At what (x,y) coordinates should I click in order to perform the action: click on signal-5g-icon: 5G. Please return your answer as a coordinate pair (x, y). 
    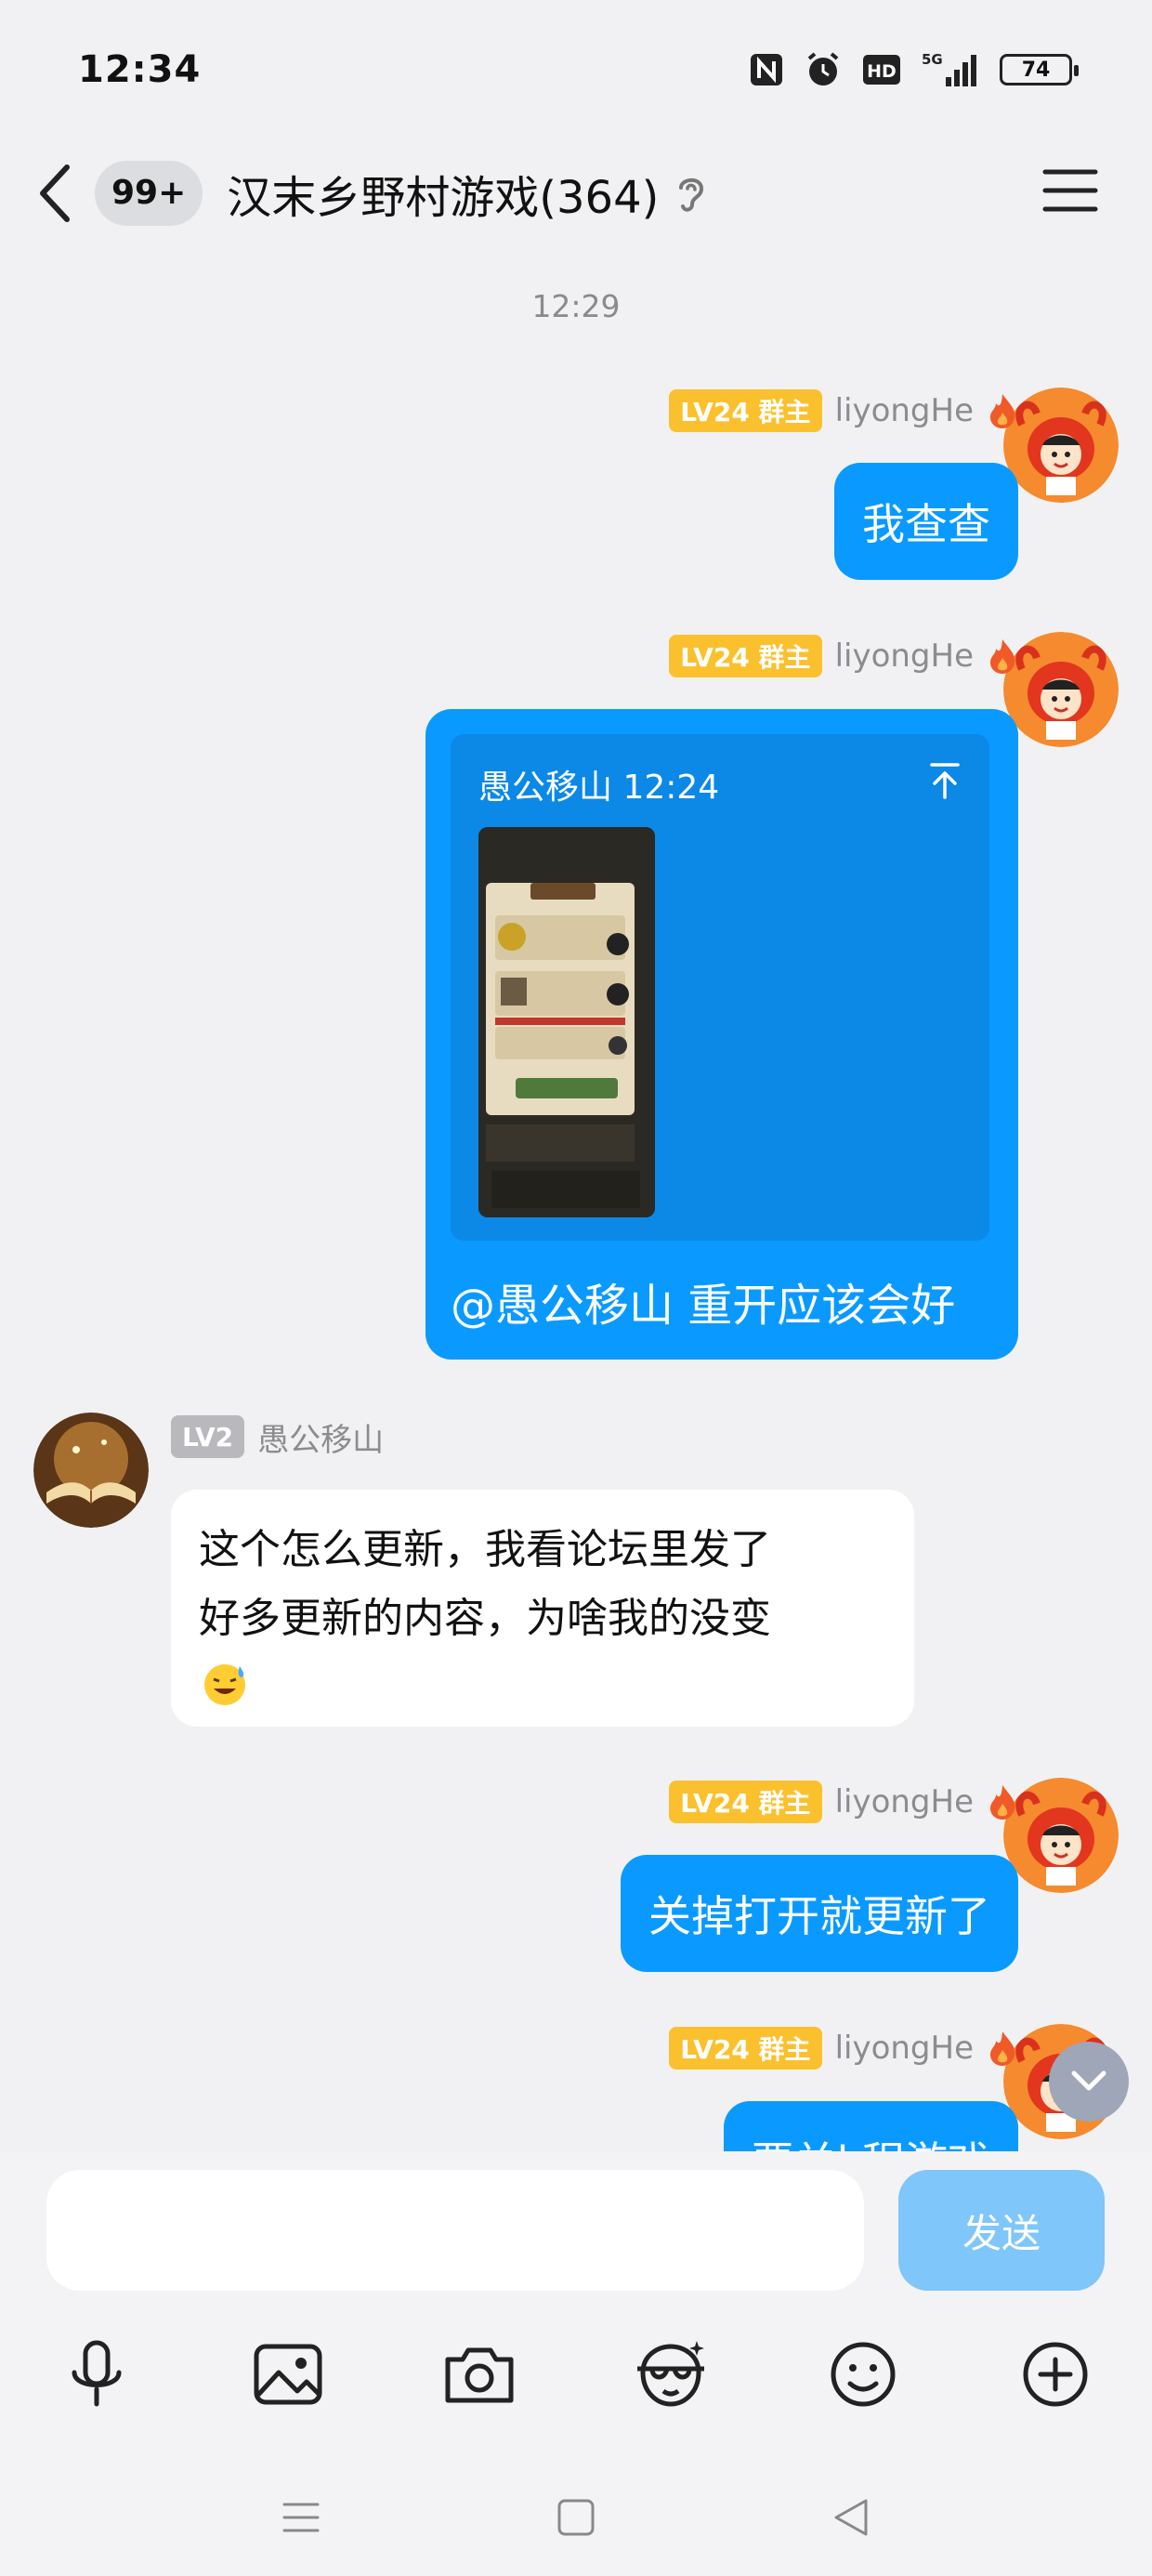
    Looking at the image, I should click on (949, 68).